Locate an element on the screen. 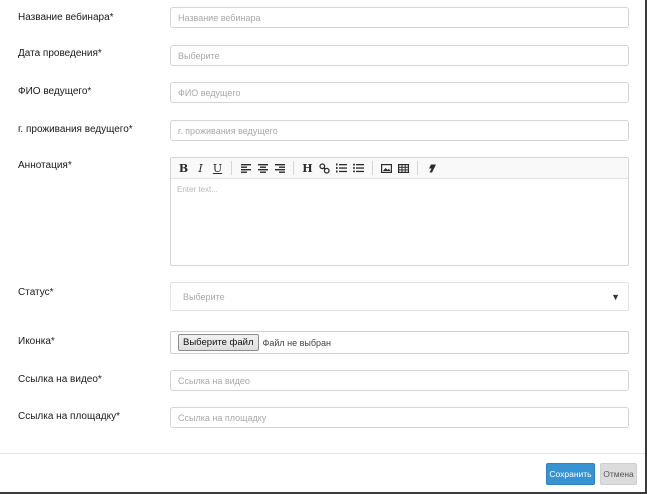  status-select-value: Выберите is located at coordinates (204, 296).